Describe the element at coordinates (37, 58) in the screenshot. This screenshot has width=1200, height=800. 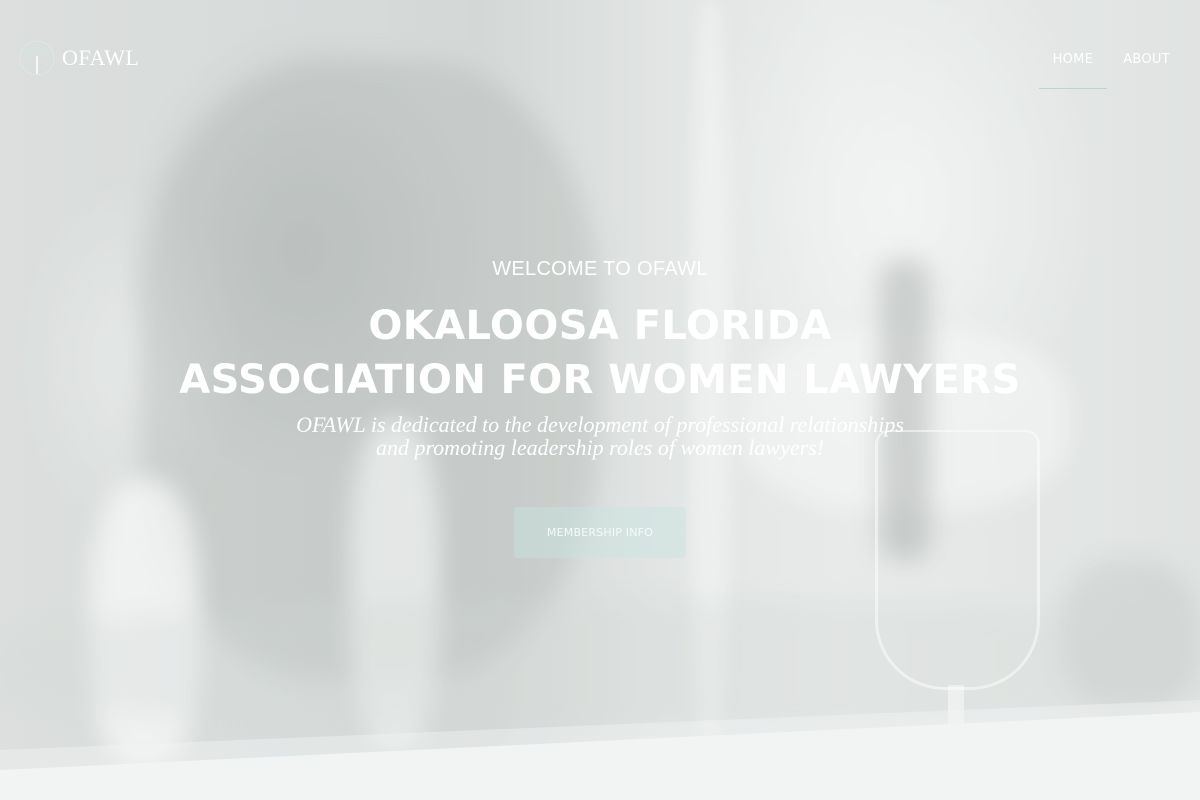
I see `tree-icon` at that location.